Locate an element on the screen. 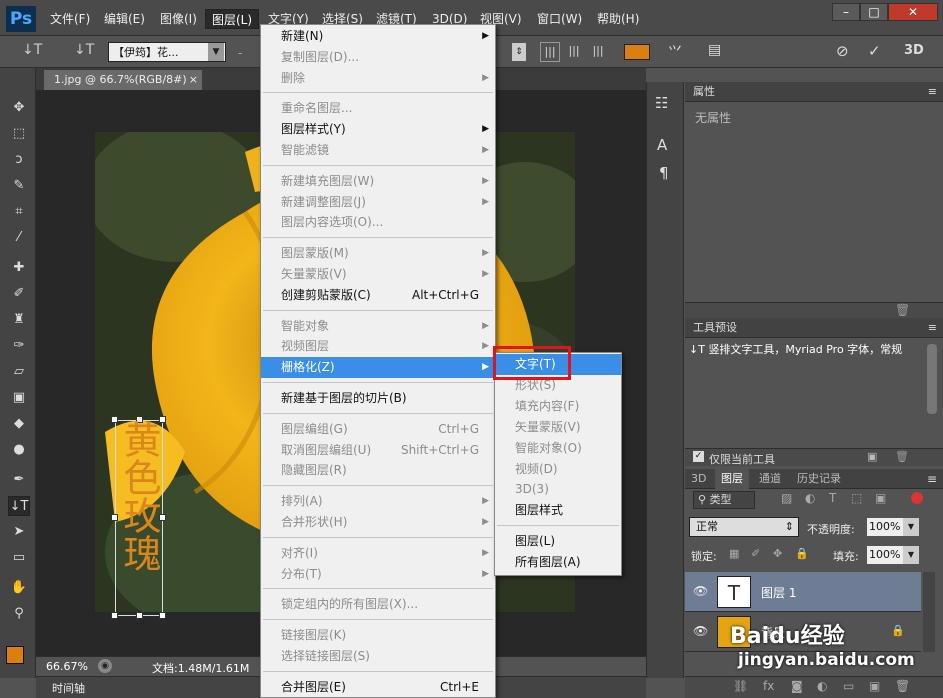 This screenshot has width=943, height=698. minimize-button: – is located at coordinates (846, 12).